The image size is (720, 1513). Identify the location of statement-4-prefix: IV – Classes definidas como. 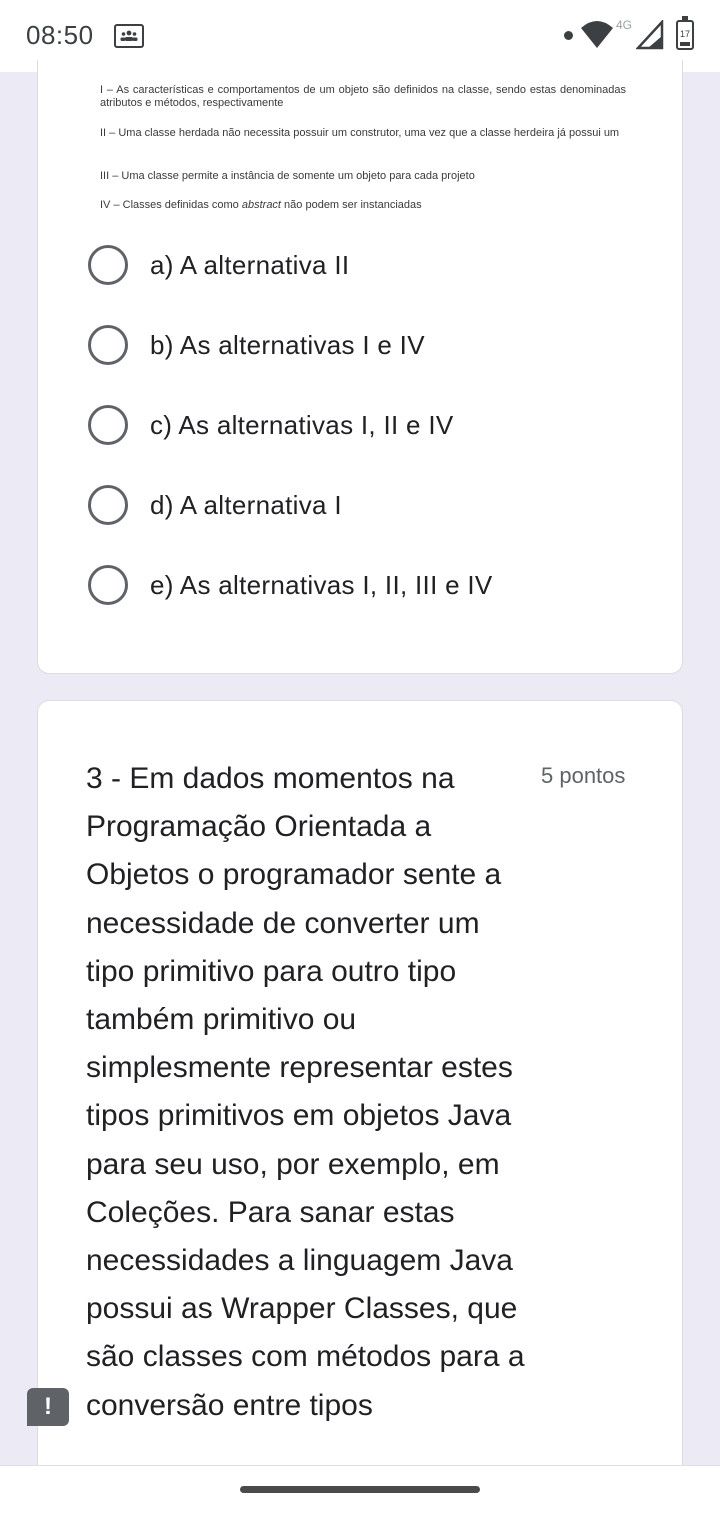
(171, 205).